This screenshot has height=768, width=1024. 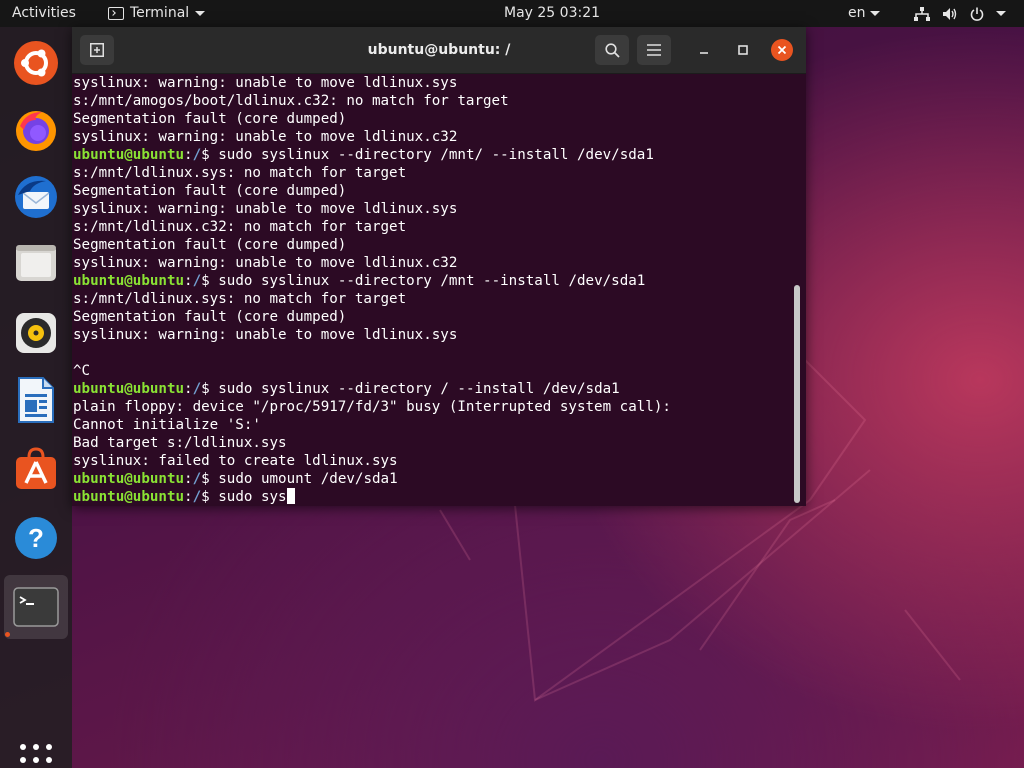 I want to click on thunderbird-icon, so click(x=36, y=197).